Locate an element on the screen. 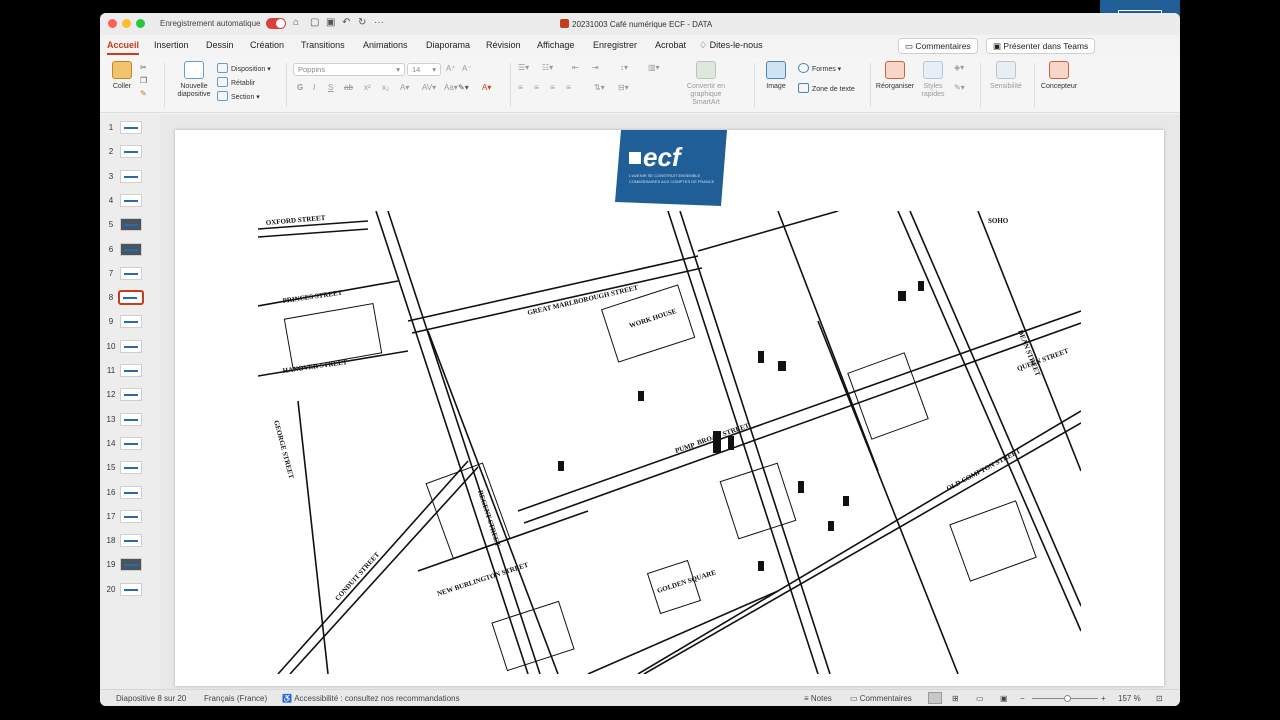 The height and width of the screenshot is (720, 1280). slide-thumbnail: 11 is located at coordinates (130, 370).